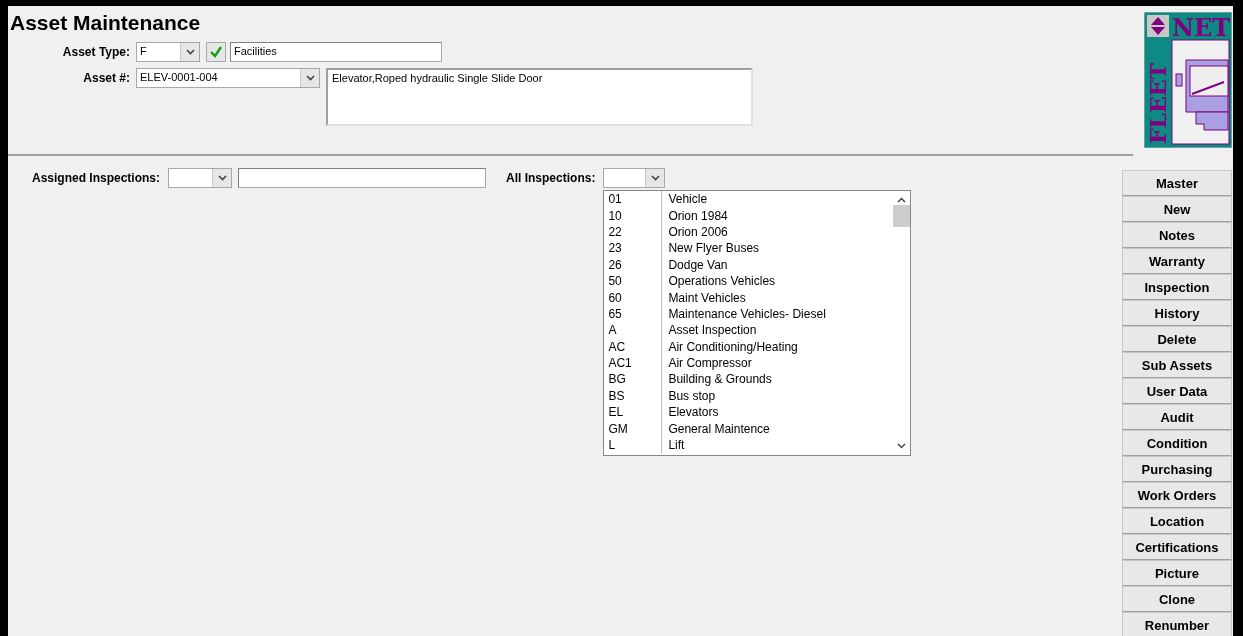  What do you see at coordinates (748, 248) in the screenshot?
I see `list-option: 23 New Flyer Buses` at bounding box center [748, 248].